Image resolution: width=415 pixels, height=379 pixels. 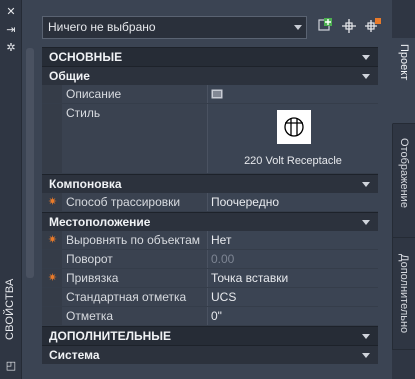 I want to click on property-label: Поворот, so click(x=135, y=259).